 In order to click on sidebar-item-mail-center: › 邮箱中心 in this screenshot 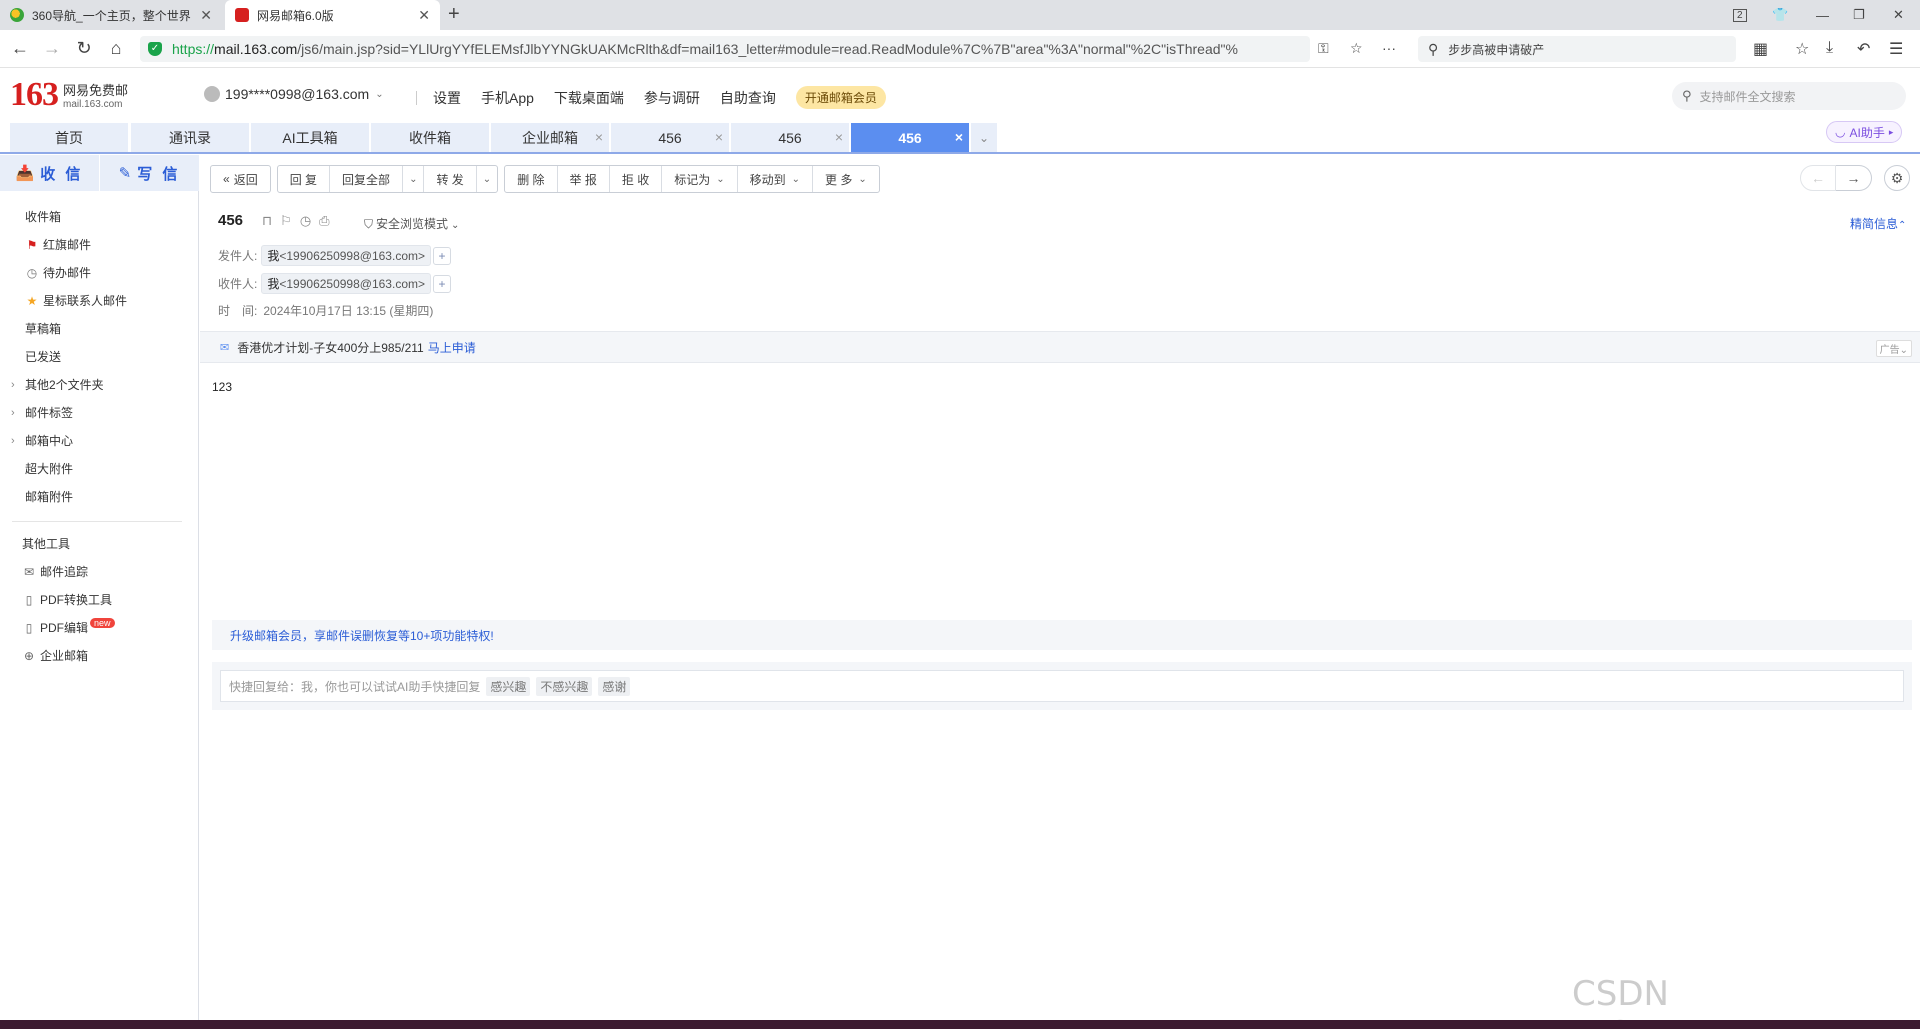, I will do `click(42, 440)`.